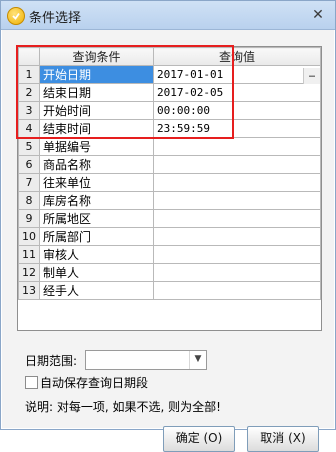  I want to click on table-row: 6 商品名称, so click(169, 164).